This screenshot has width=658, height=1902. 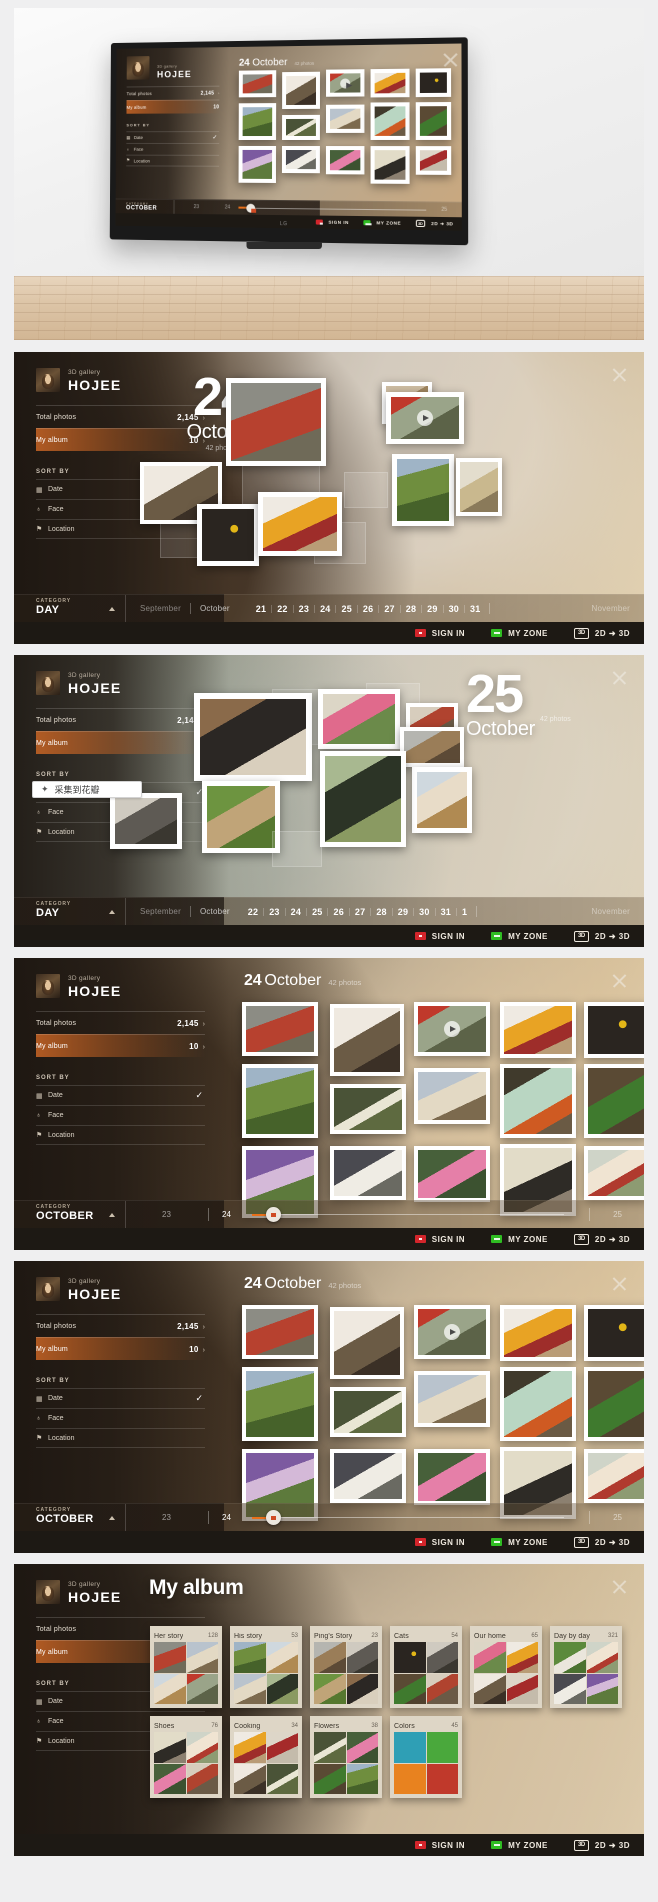 I want to click on album-card: Day by day 321, so click(x=586, y=1667).